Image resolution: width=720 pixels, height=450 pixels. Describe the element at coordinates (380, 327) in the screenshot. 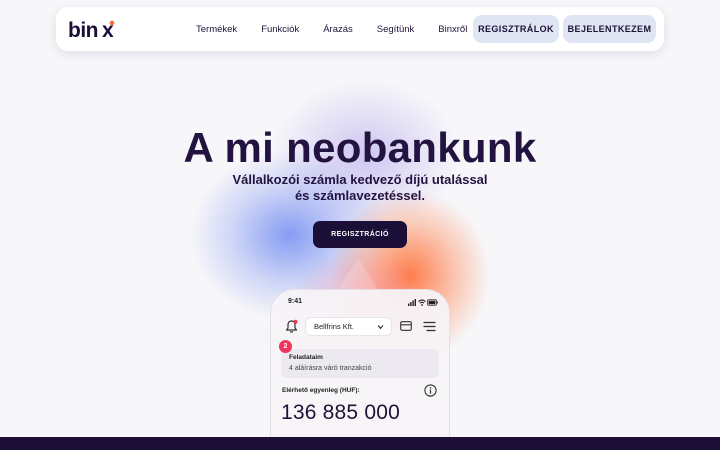

I see `chevron-down-icon` at that location.